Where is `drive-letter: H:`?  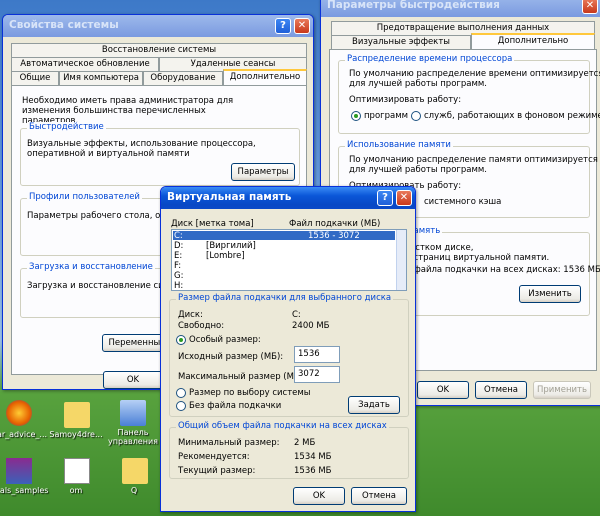 drive-letter: H: is located at coordinates (178, 285).